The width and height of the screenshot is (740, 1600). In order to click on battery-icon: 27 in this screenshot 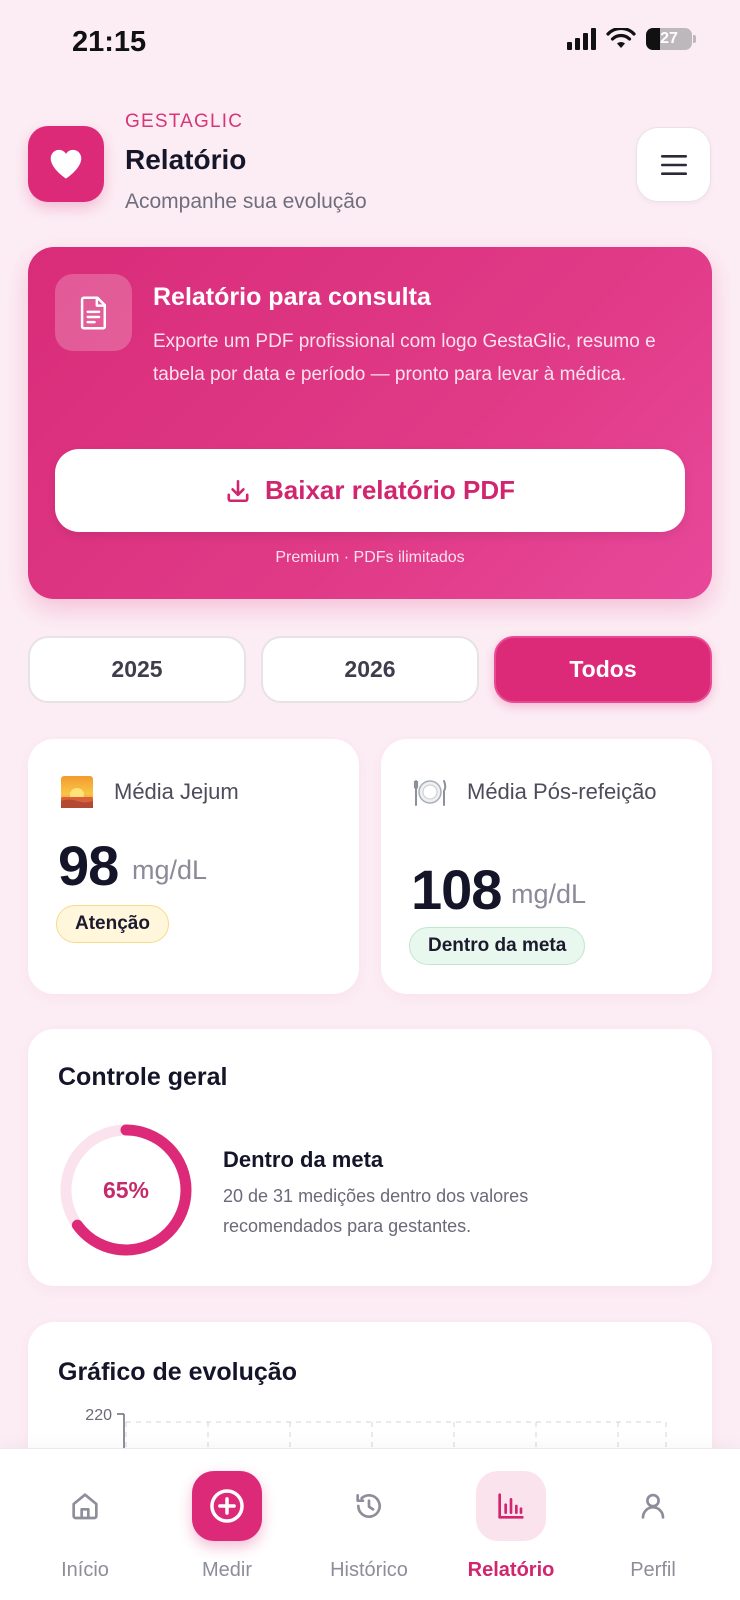, I will do `click(671, 39)`.